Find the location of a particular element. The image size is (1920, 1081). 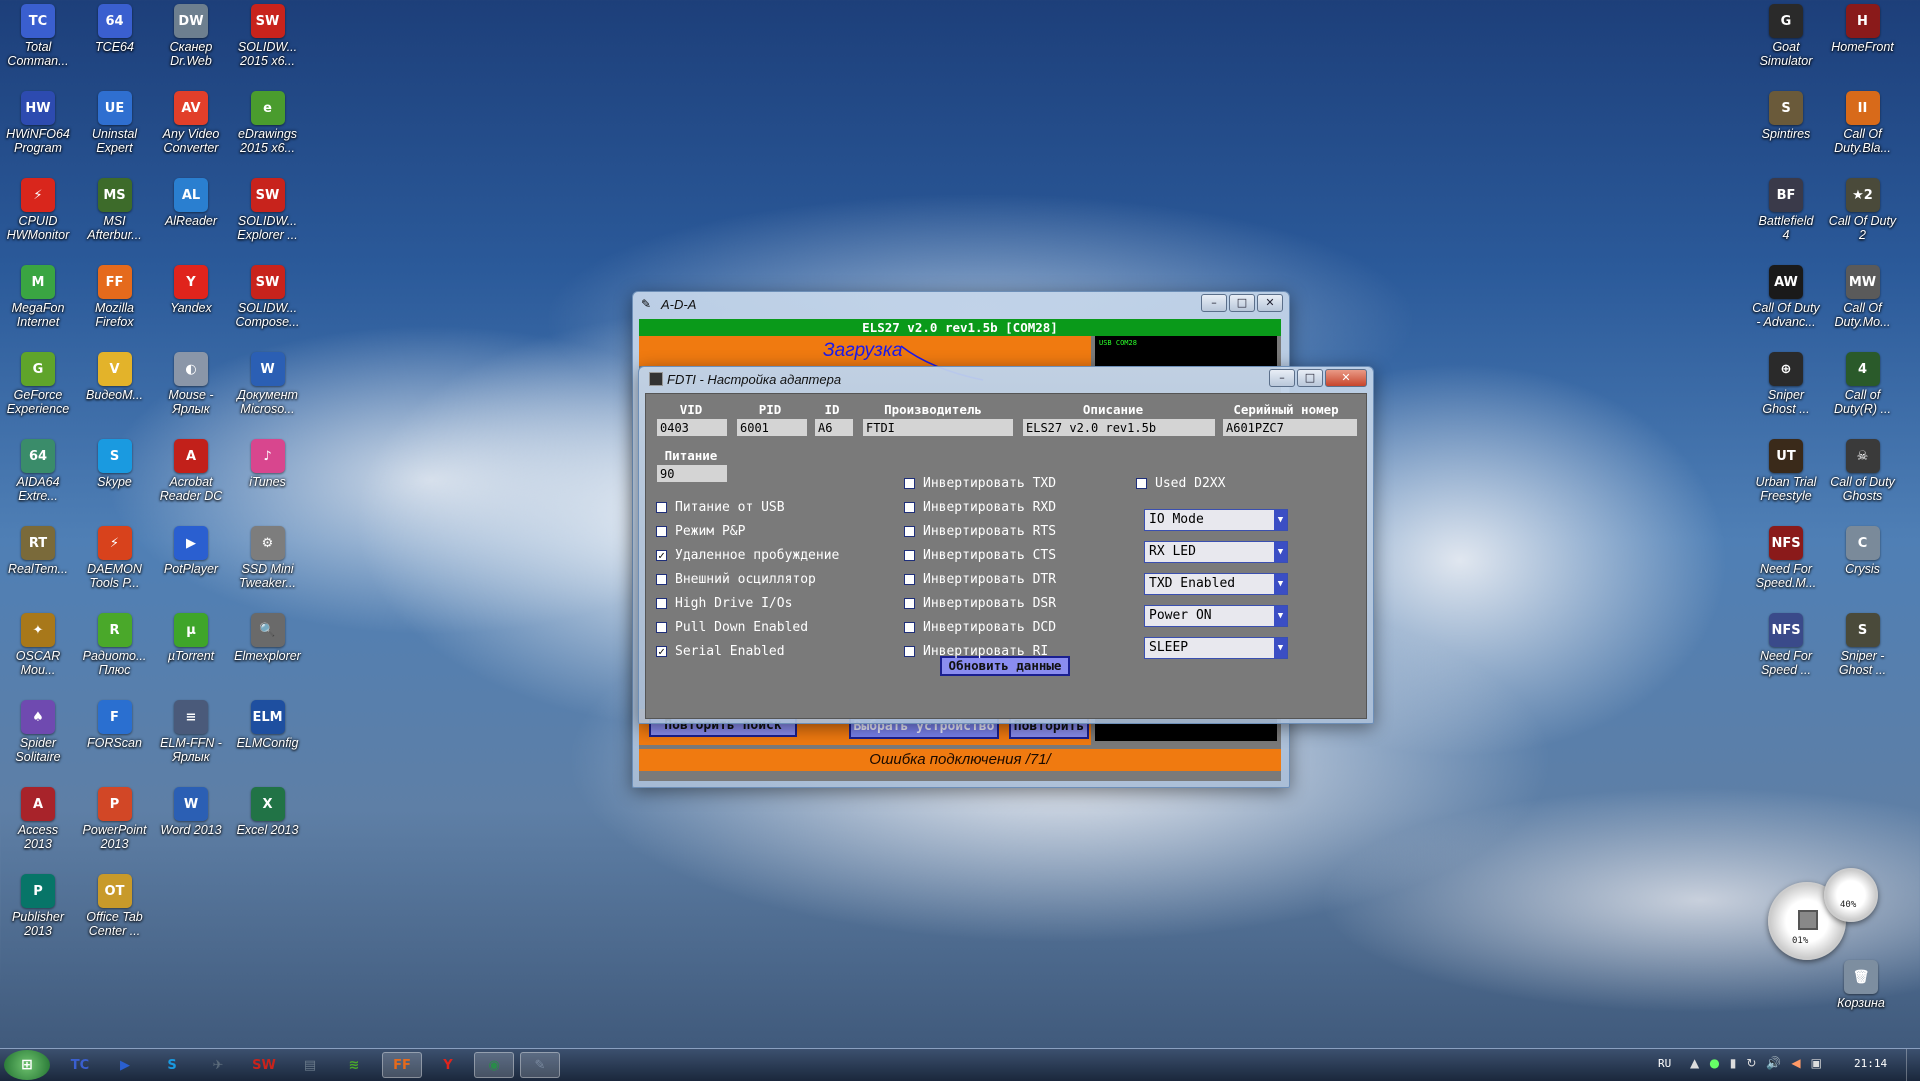

invert-option-checkbox: Инвертировать DSR is located at coordinates (980, 603).